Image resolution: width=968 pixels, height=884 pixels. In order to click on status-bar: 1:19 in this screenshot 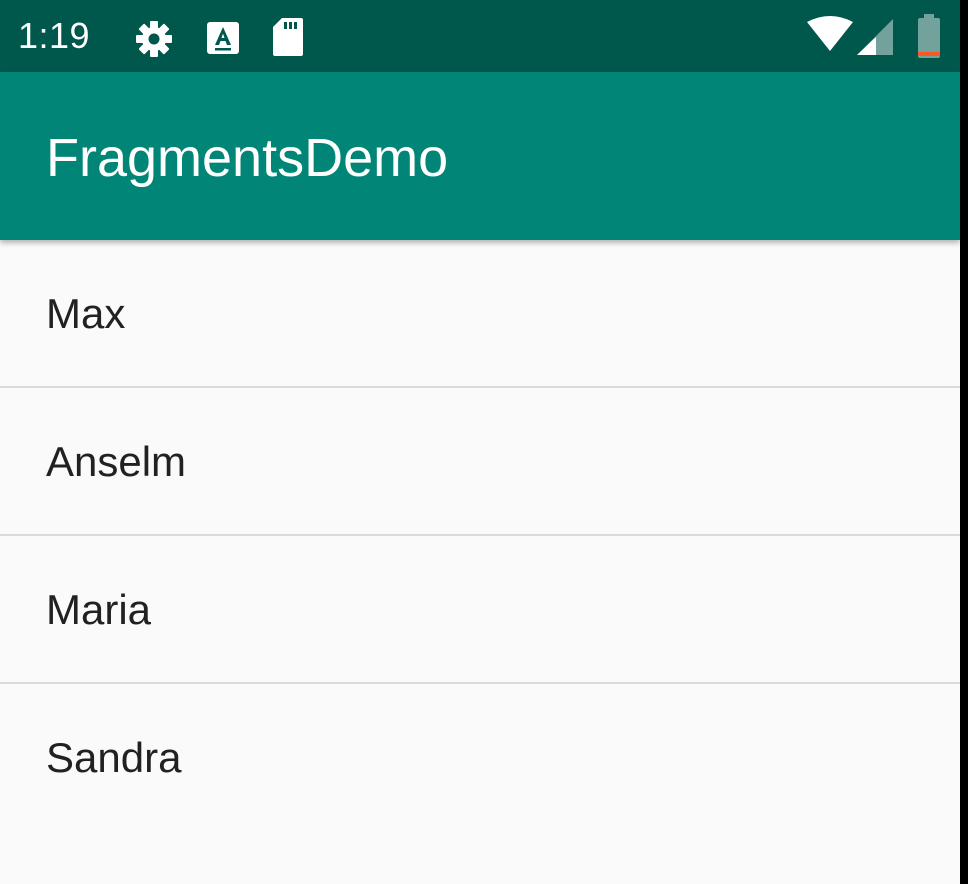, I will do `click(480, 36)`.